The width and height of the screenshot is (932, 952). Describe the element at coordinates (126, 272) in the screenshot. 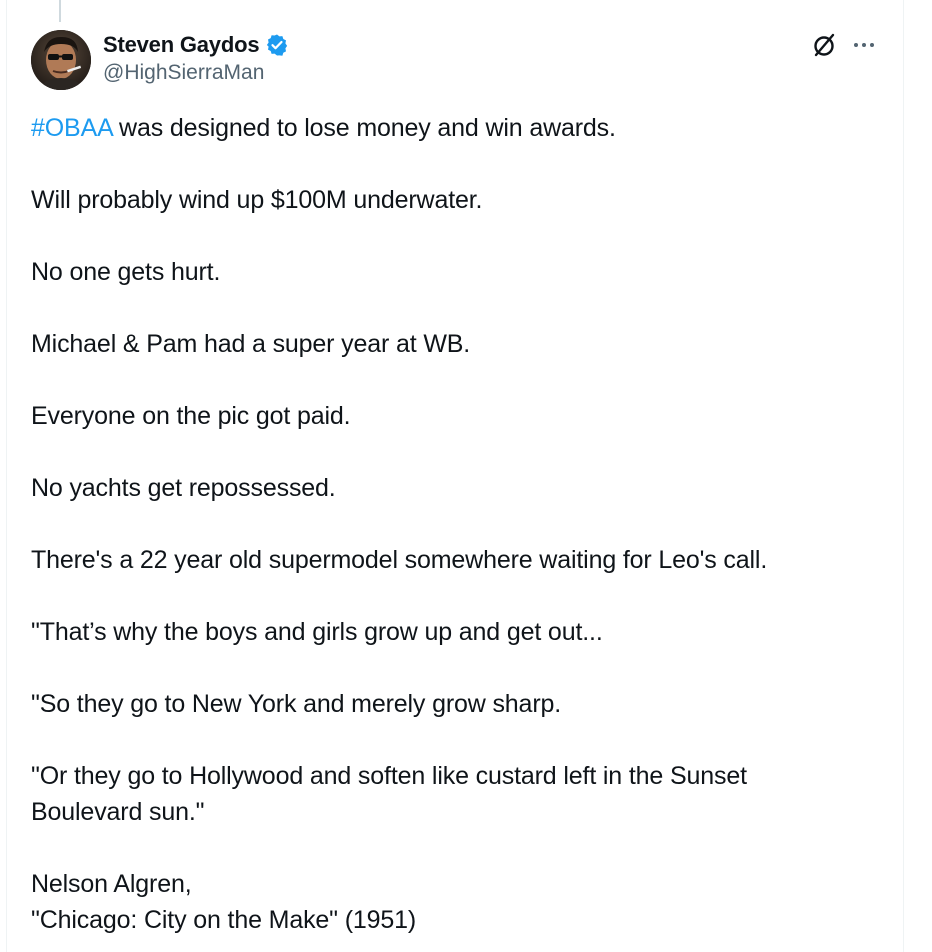

I see `tweet-line-3: No one gets hurt.` at that location.